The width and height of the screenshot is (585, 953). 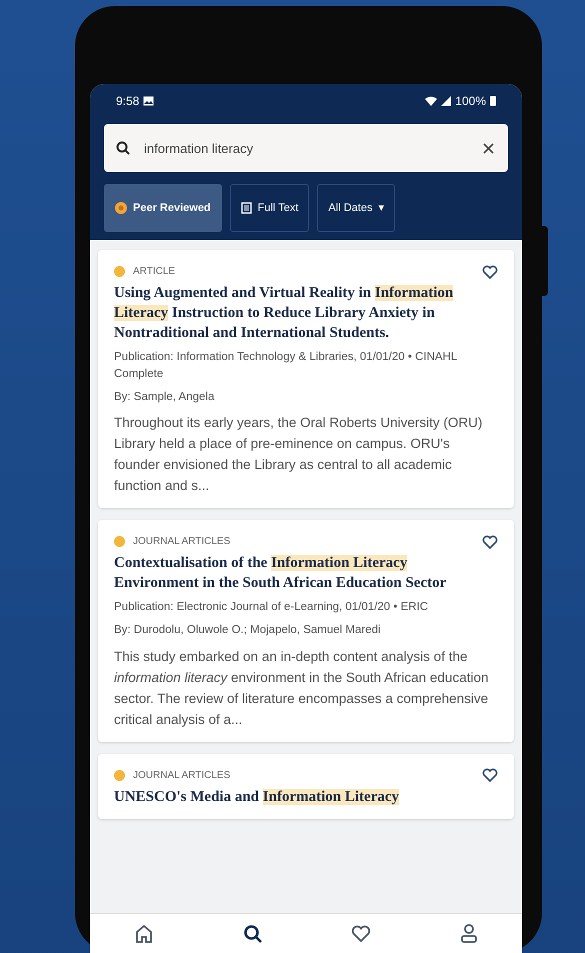 I want to click on publication-info: Publication: Information Technology & Libraries, 01/01/20 • CINAHL Complete, so click(x=286, y=366).